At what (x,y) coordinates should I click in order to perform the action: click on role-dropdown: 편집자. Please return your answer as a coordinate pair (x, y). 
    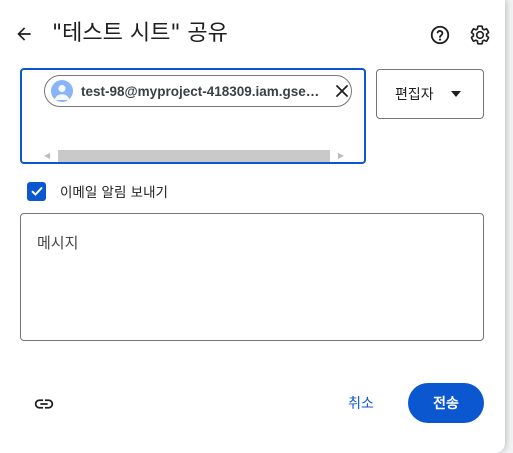
    Looking at the image, I should click on (430, 94).